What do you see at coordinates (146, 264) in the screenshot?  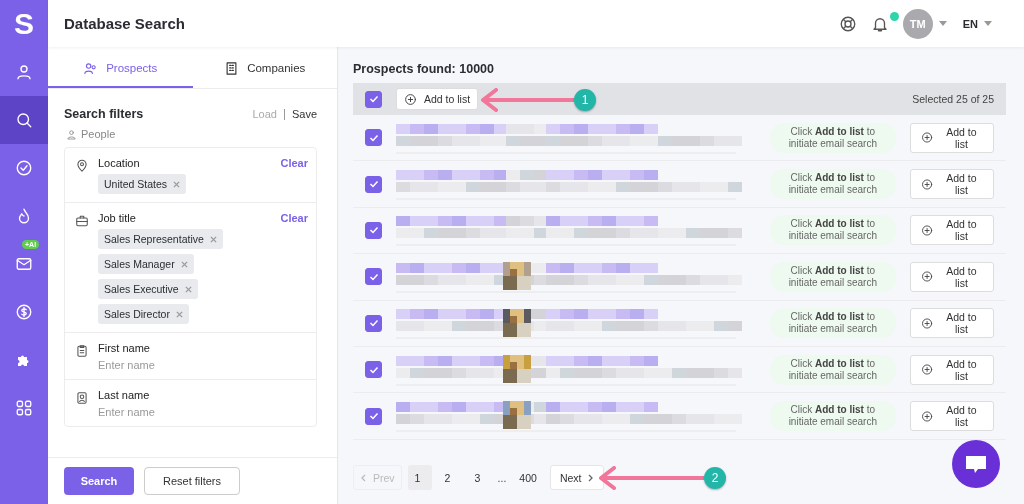 I see `filter-chip: Sales Manager` at bounding box center [146, 264].